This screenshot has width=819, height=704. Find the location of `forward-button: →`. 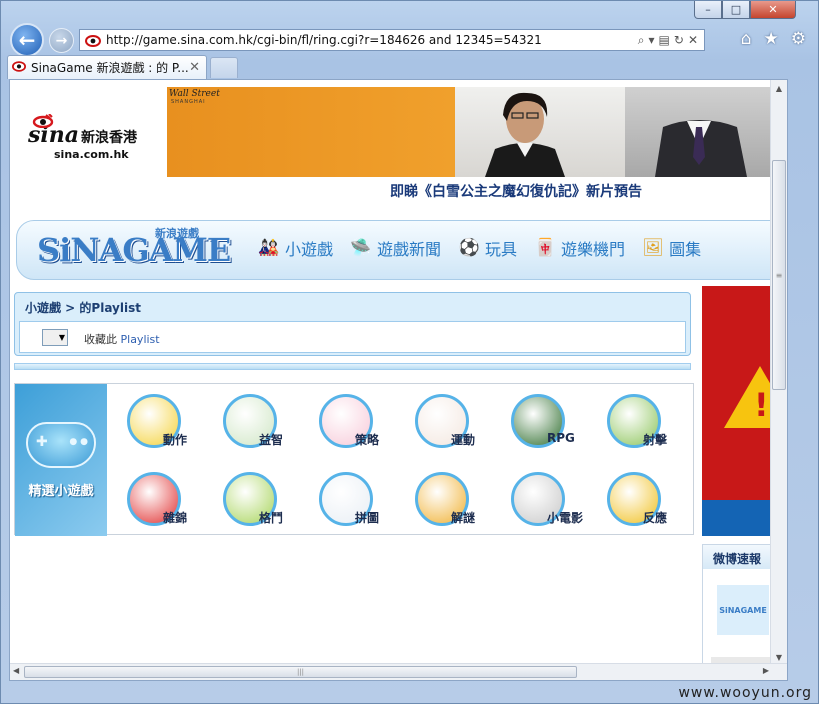

forward-button: → is located at coordinates (61, 40).